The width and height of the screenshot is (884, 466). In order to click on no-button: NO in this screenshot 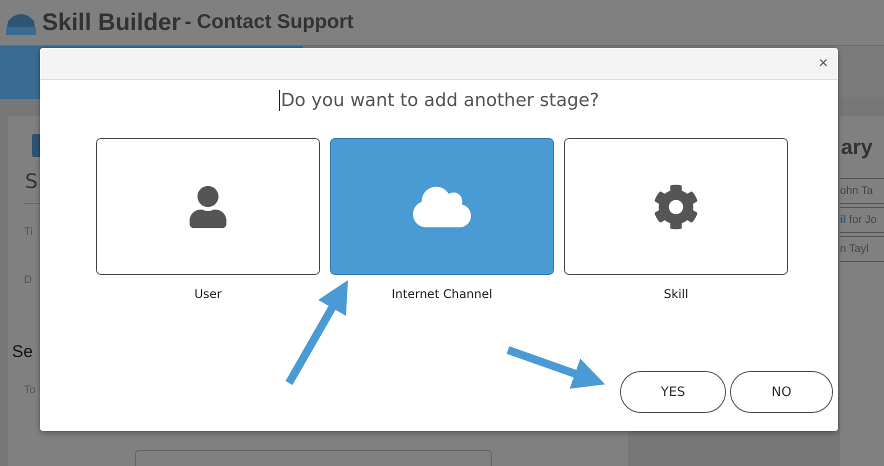, I will do `click(781, 392)`.